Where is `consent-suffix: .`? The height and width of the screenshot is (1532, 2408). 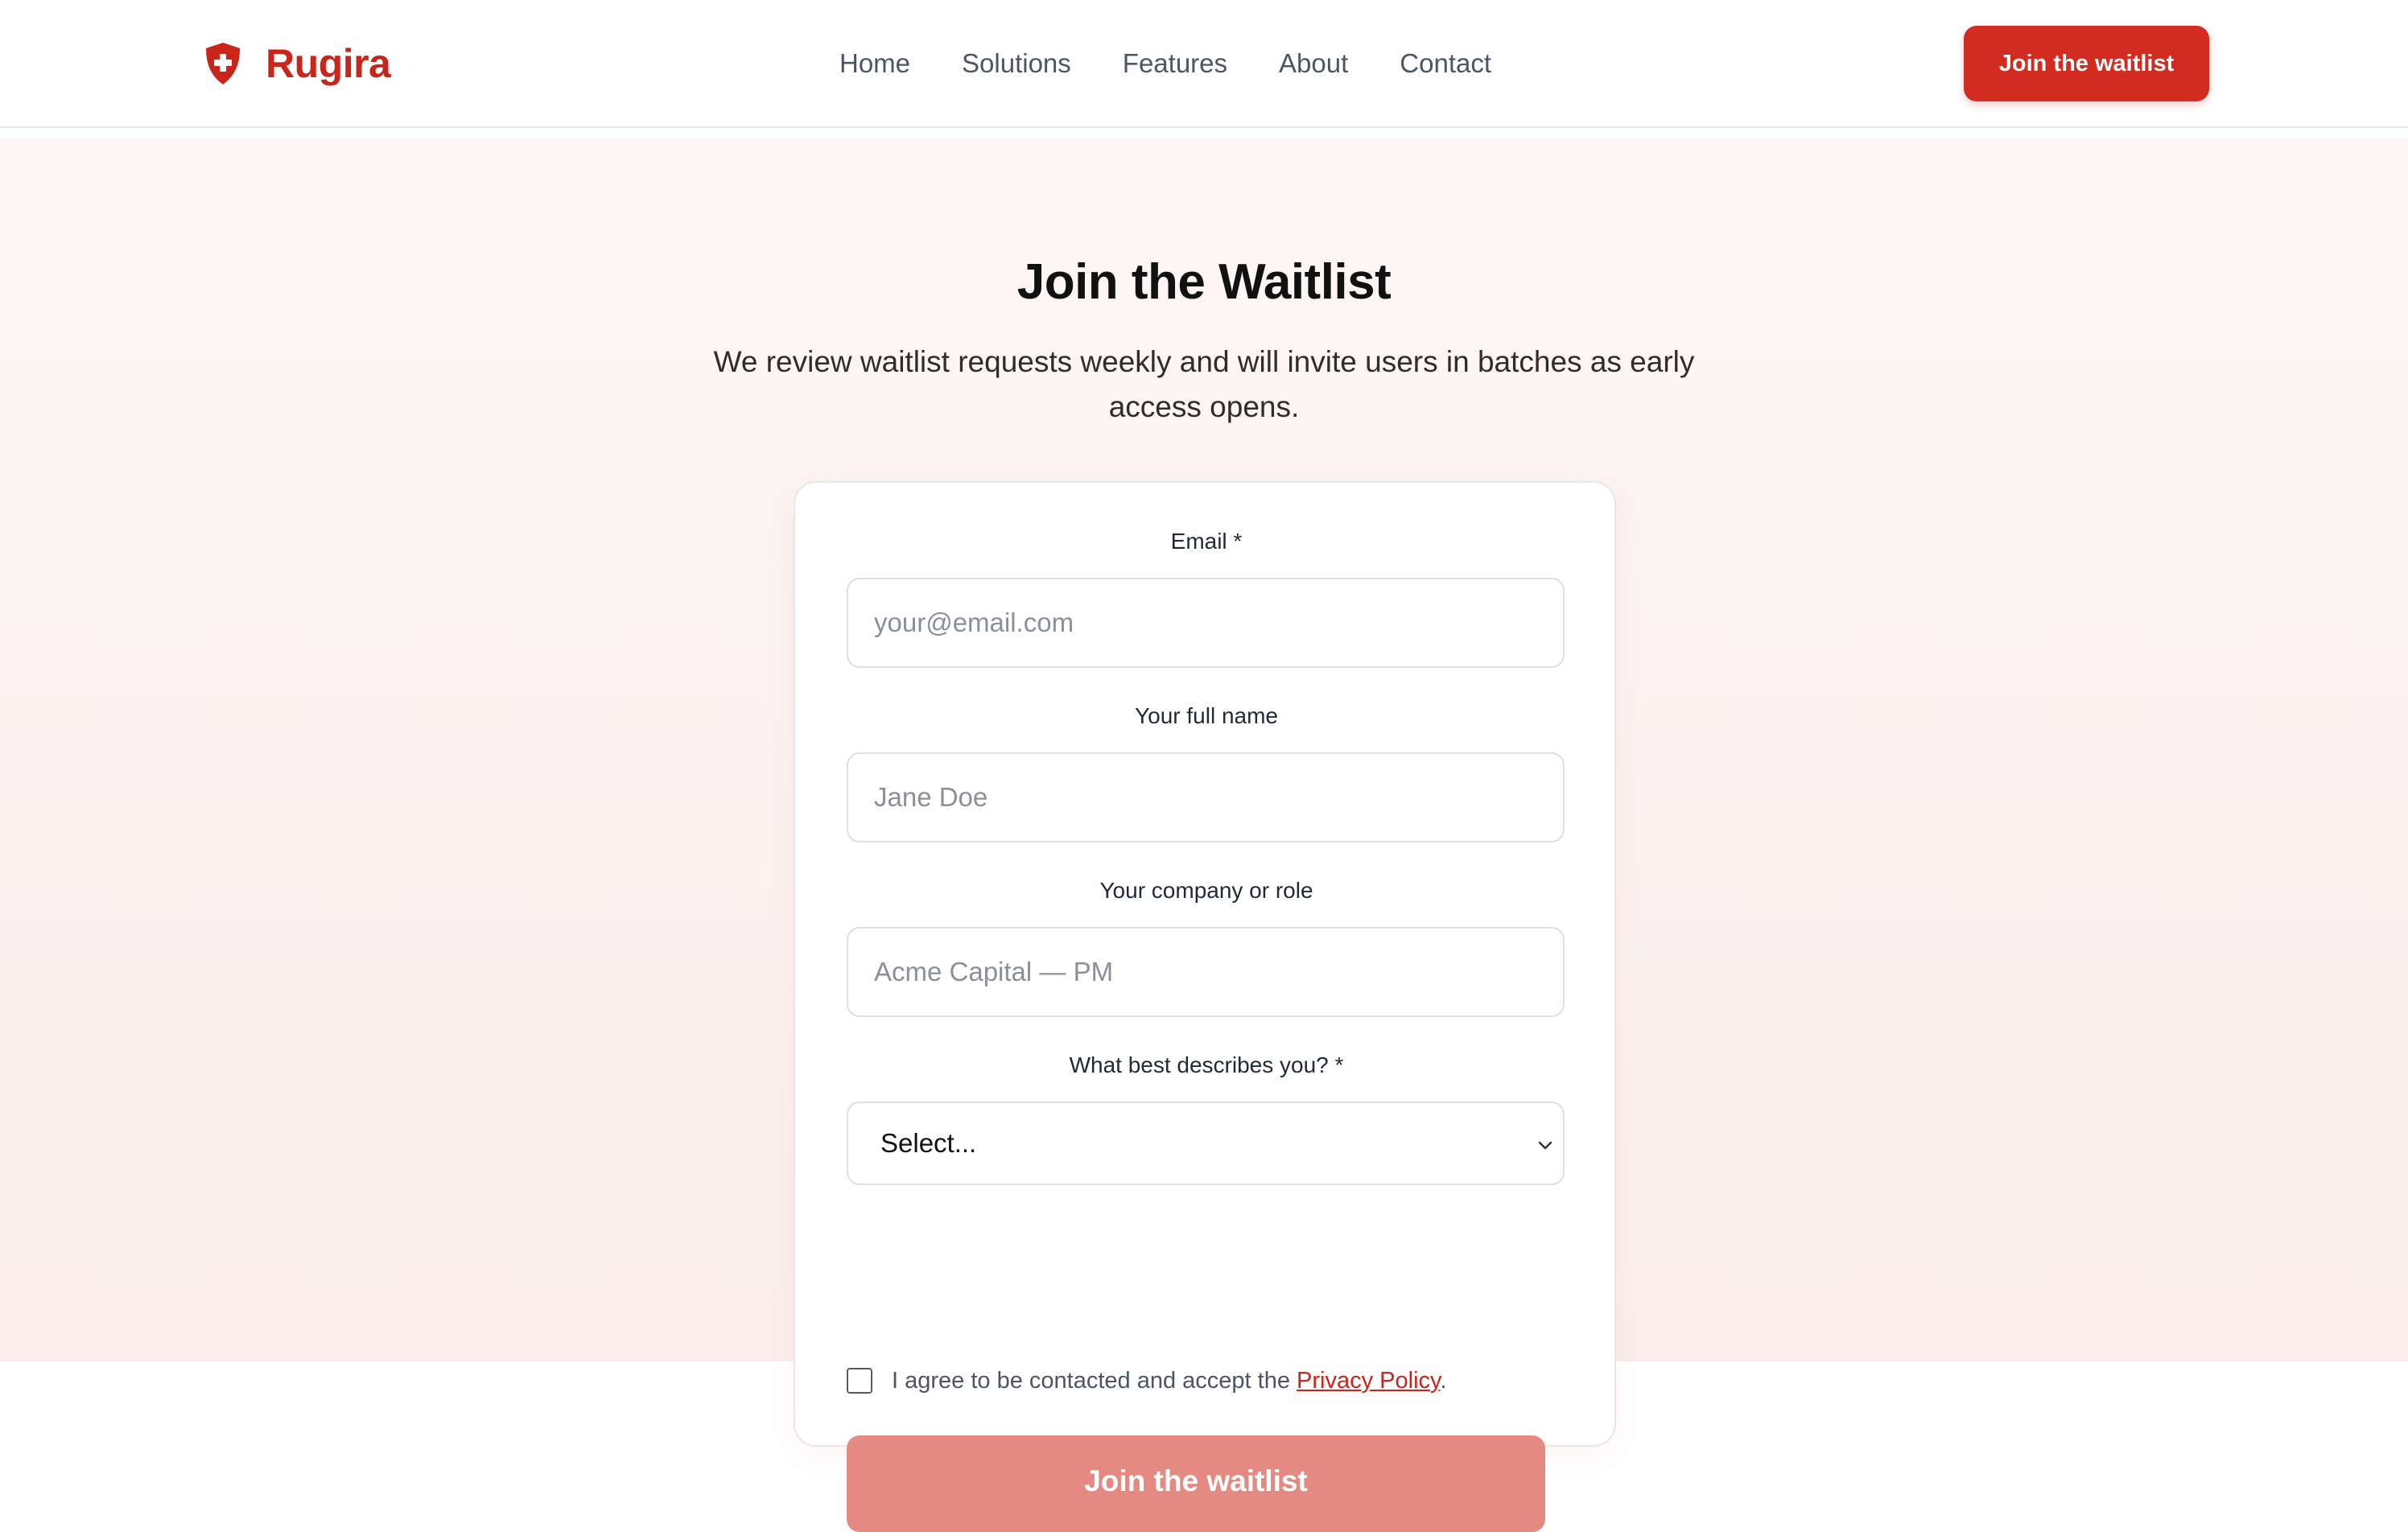 consent-suffix: . is located at coordinates (1443, 1380).